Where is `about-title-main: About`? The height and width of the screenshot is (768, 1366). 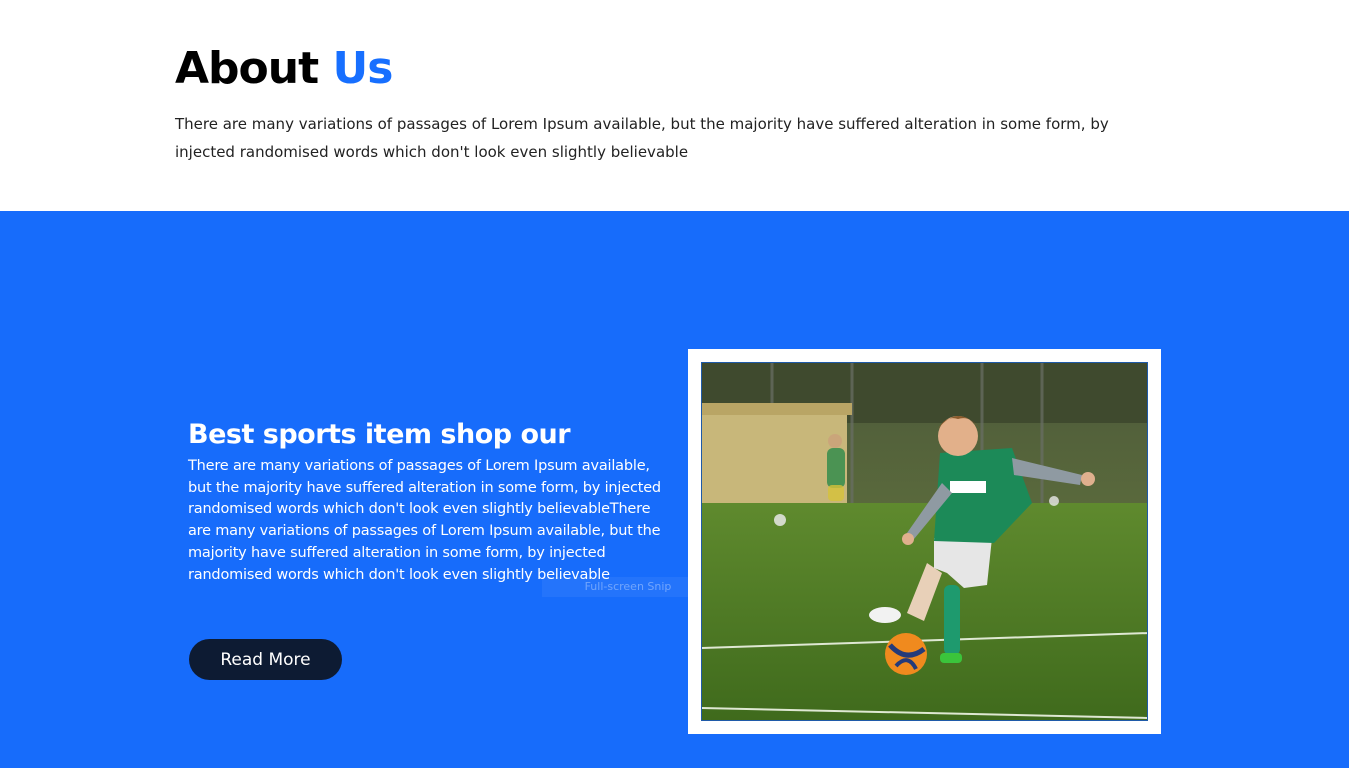 about-title-main: About is located at coordinates (247, 68).